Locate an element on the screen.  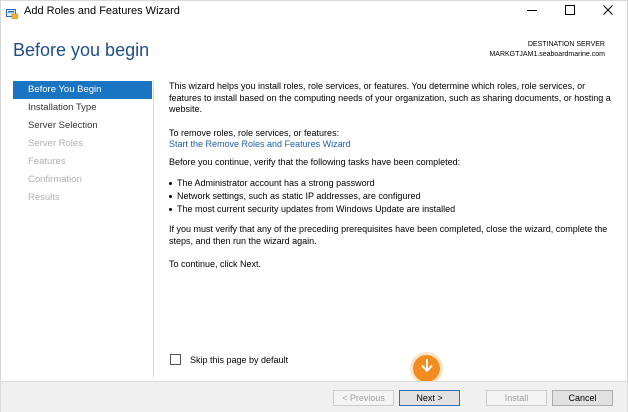
window-controls is located at coordinates (570, 11).